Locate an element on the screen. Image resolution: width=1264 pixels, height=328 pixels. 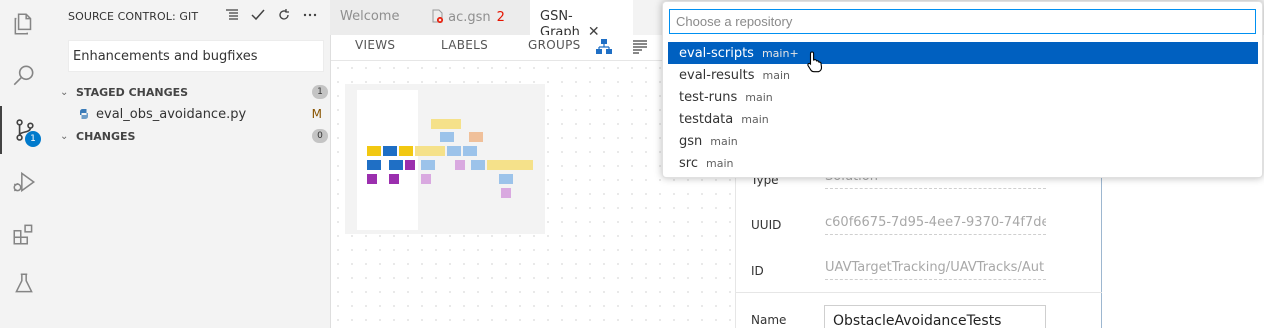
file-error-icon is located at coordinates (438, 18).